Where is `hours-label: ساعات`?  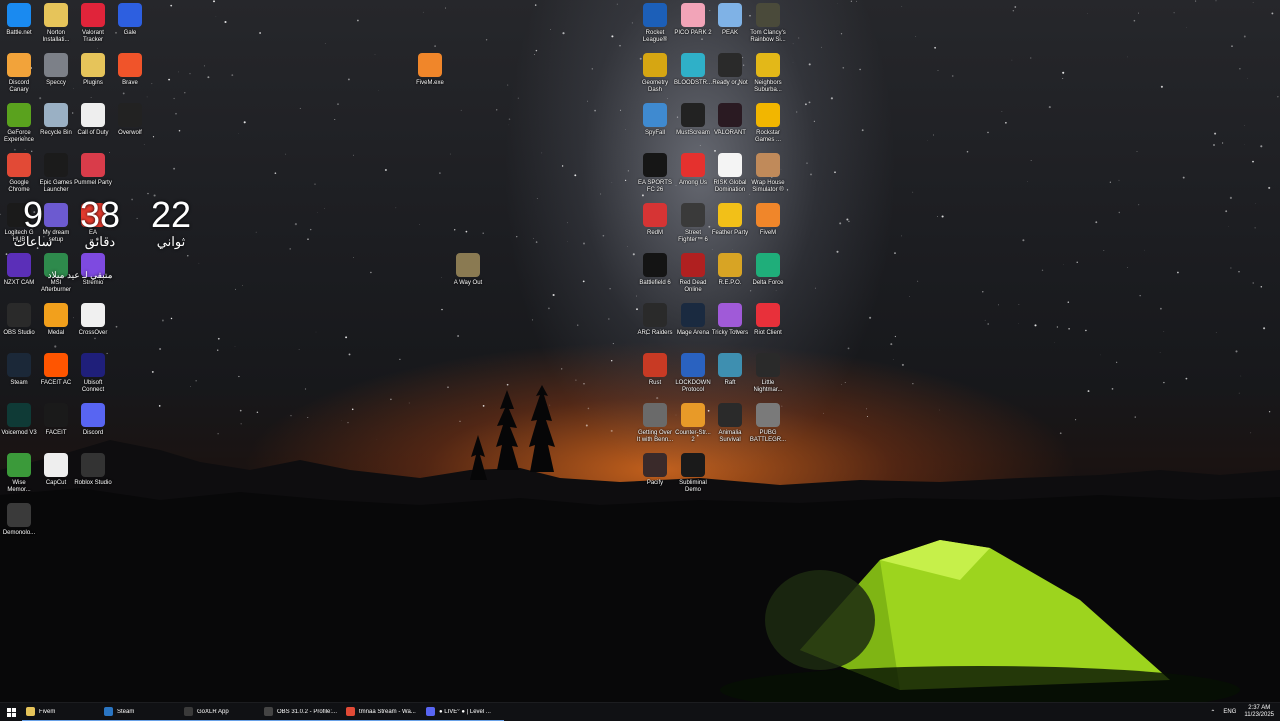 hours-label: ساعات is located at coordinates (33, 241).